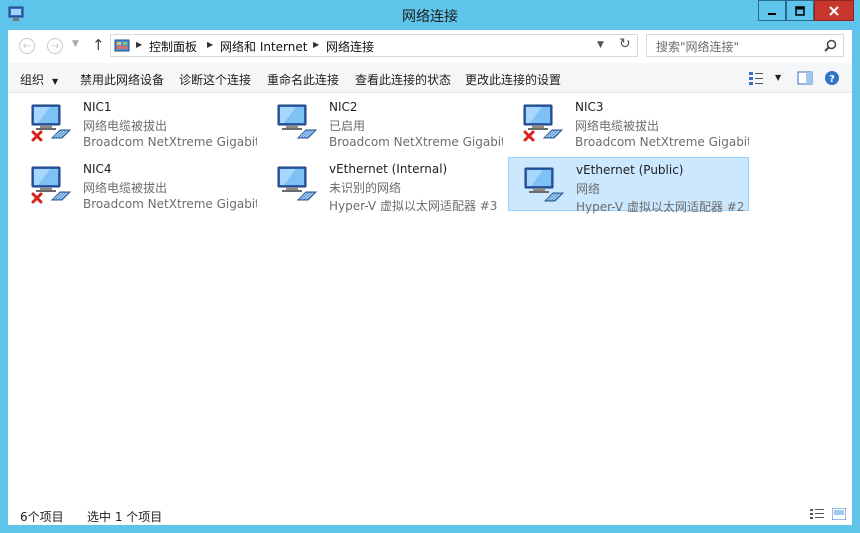  What do you see at coordinates (122, 45) in the screenshot?
I see `control-panel-icon` at bounding box center [122, 45].